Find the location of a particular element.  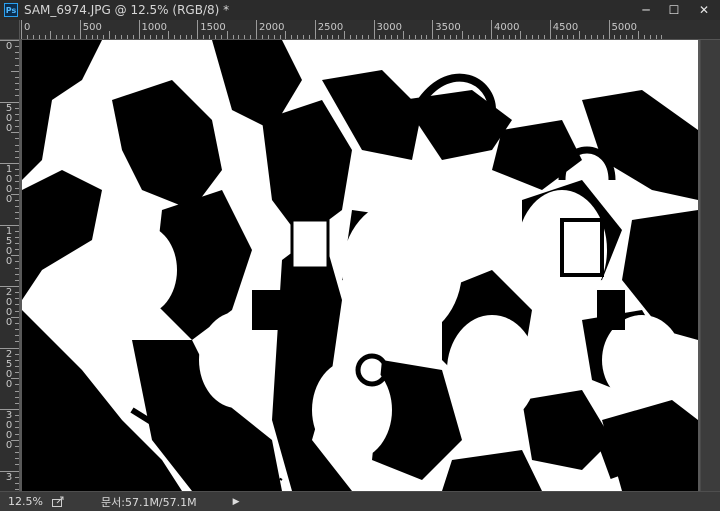

photoshop-logo-icon: Ps is located at coordinates (11, 10).